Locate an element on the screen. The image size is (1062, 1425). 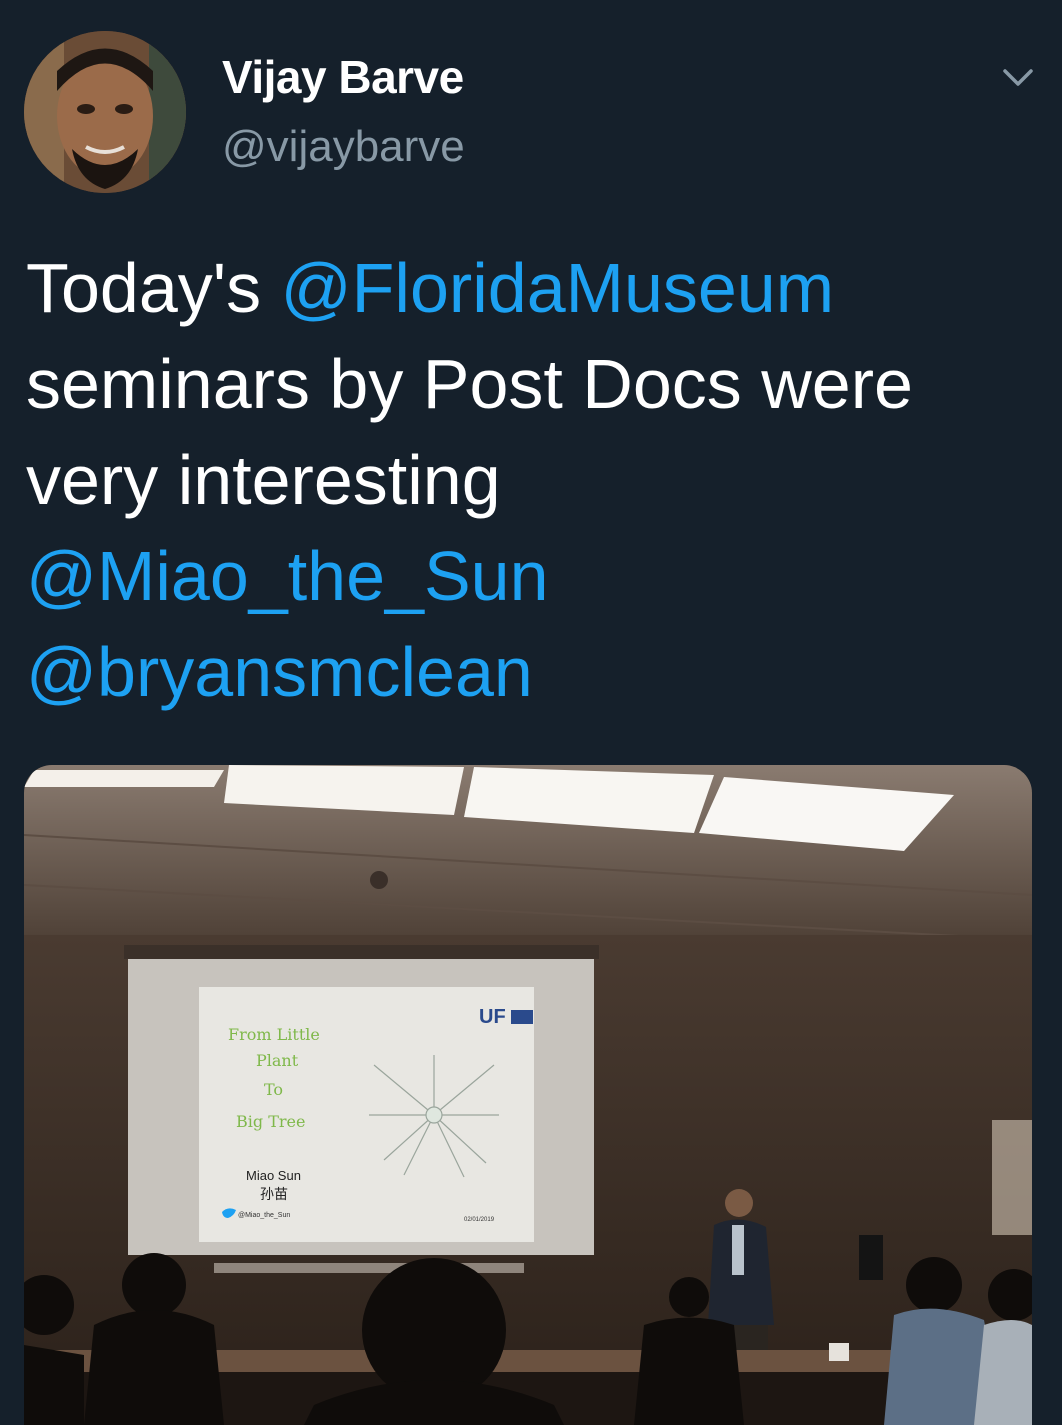
slide-title-line-2: Plant is located at coordinates (277, 1060).